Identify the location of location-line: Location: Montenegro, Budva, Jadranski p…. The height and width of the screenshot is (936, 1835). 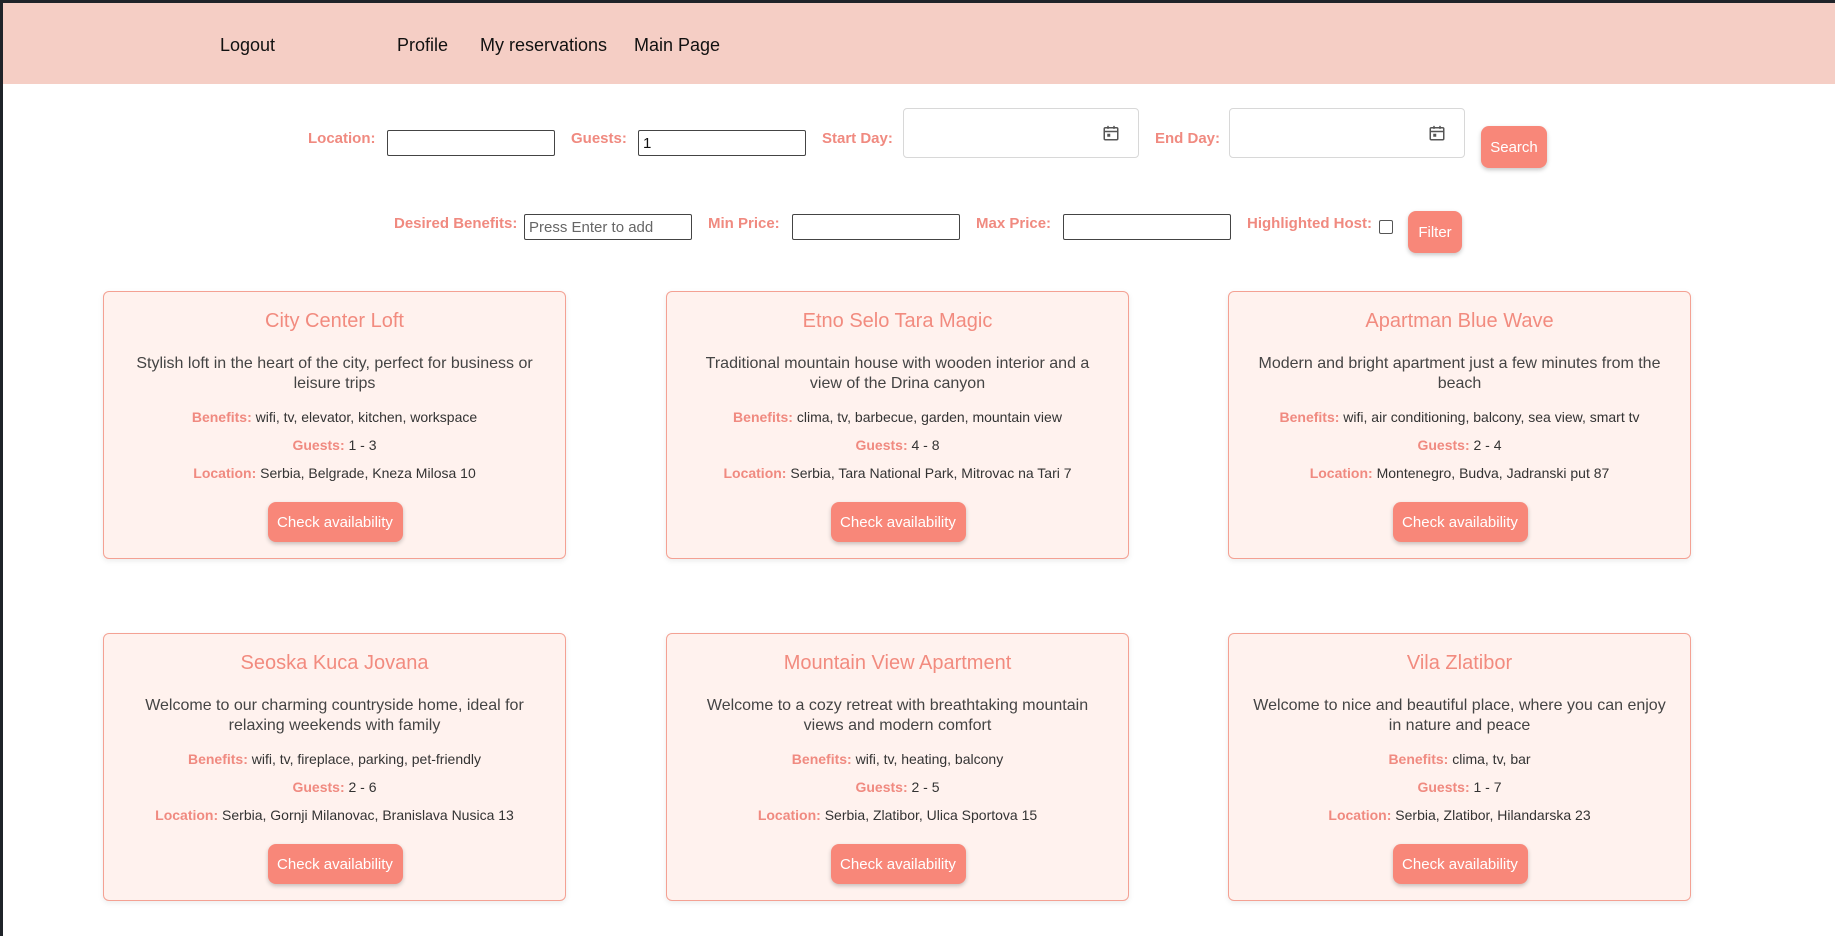
(1459, 473).